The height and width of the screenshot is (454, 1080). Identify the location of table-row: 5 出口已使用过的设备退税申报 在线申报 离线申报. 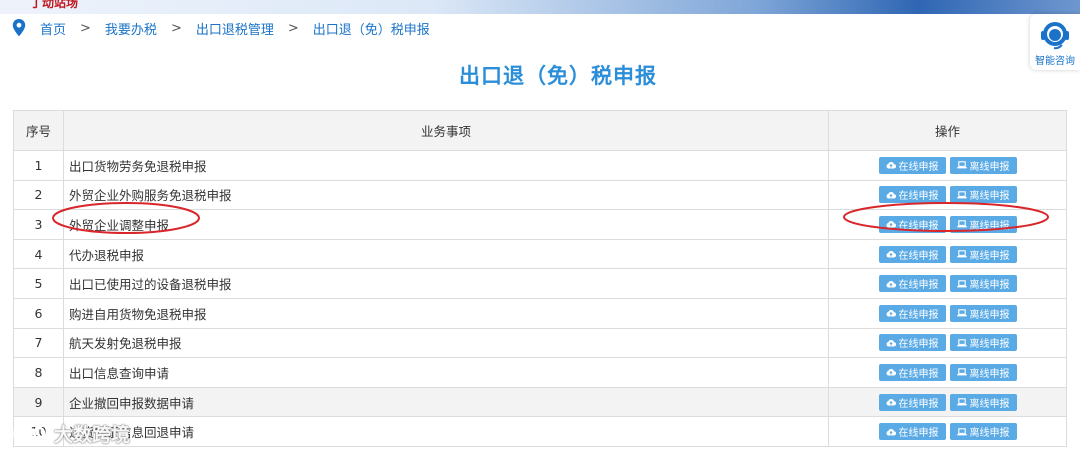
(540, 283).